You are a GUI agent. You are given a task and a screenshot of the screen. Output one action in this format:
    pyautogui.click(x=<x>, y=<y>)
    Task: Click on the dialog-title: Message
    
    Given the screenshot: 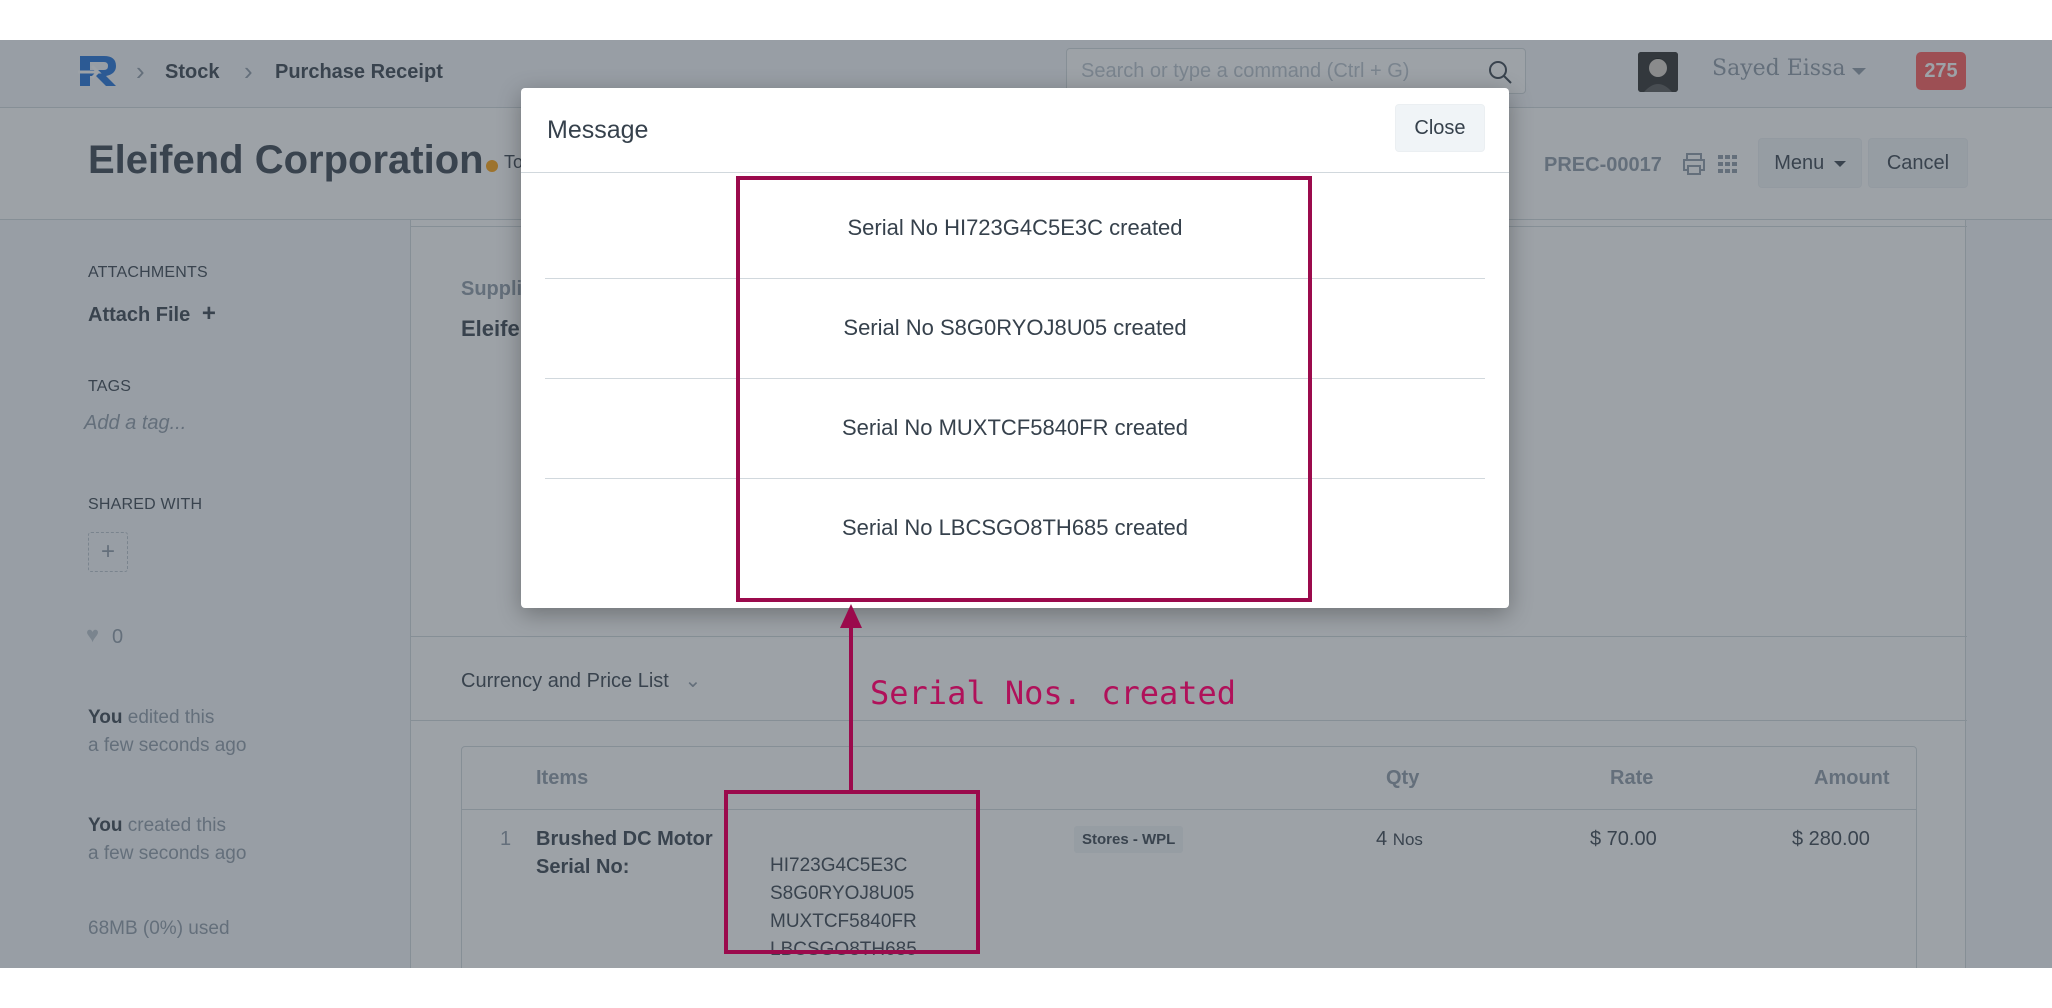 What is the action you would take?
    pyautogui.click(x=598, y=130)
    